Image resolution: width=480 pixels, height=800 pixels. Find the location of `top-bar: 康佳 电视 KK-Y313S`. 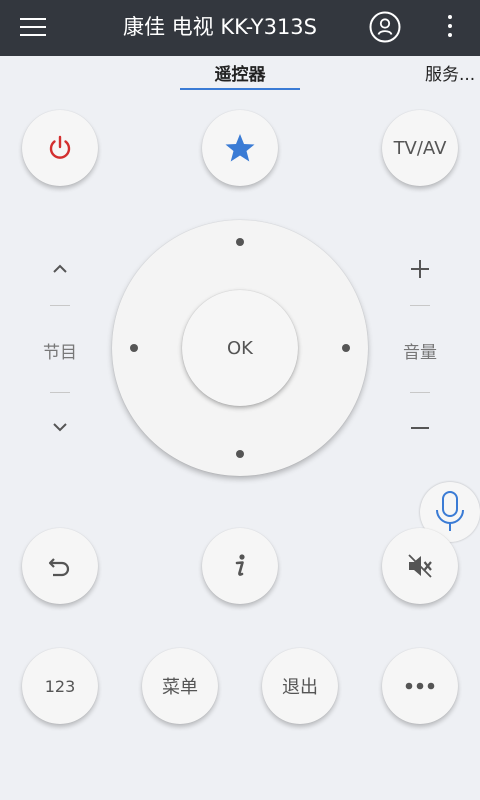

top-bar: 康佳 电视 KK-Y313S is located at coordinates (240, 28).